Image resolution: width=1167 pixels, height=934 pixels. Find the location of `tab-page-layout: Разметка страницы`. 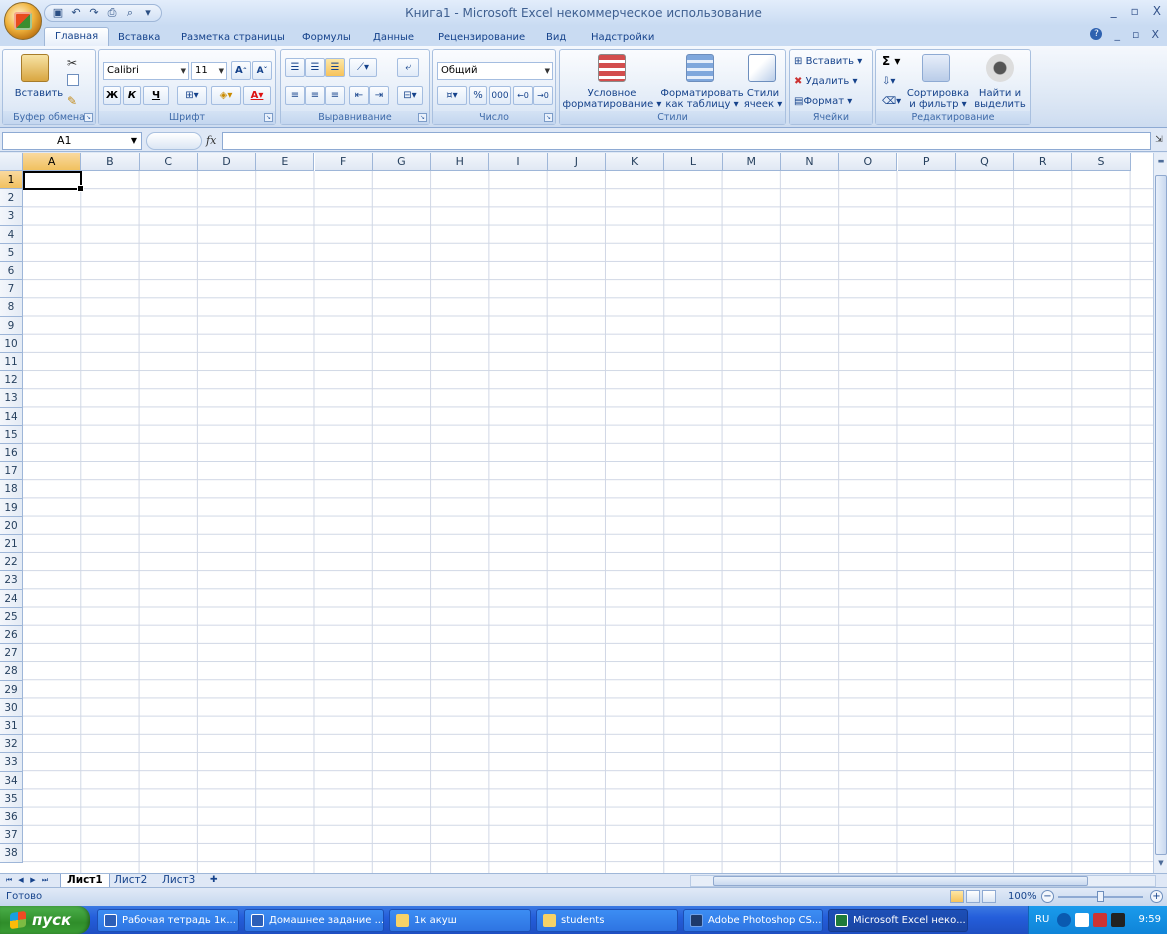

tab-page-layout: Разметка страницы is located at coordinates (233, 37).